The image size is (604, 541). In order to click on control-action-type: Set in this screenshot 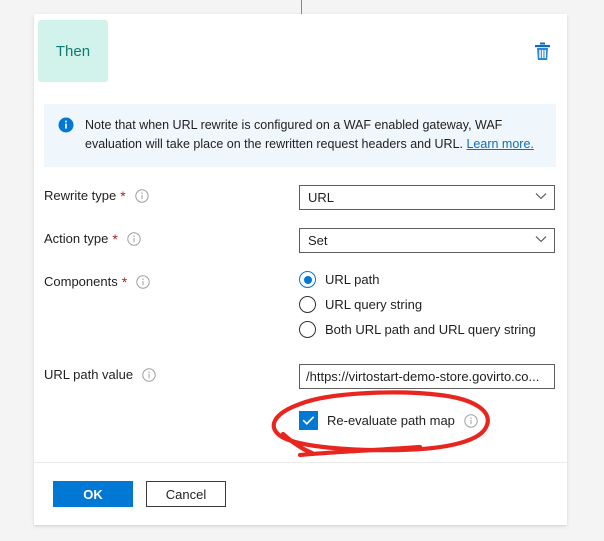, I will do `click(428, 240)`.